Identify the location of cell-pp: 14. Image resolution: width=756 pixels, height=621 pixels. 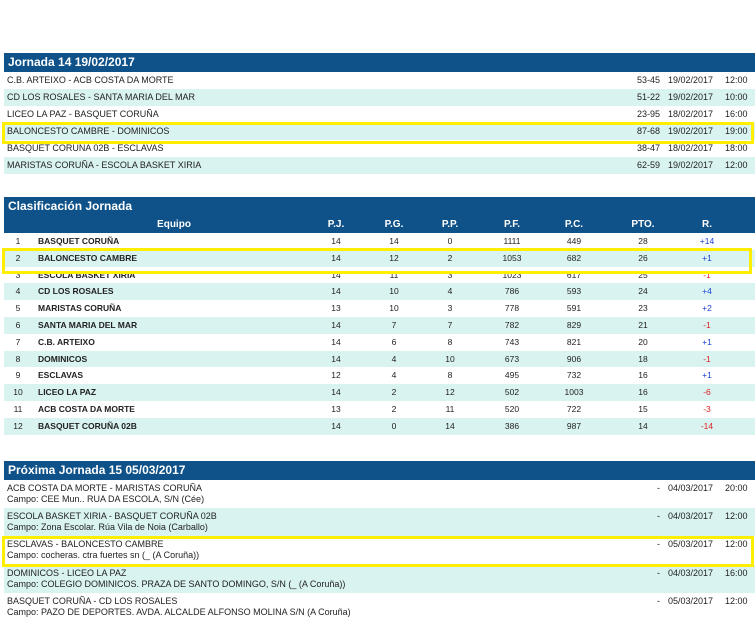
(450, 425).